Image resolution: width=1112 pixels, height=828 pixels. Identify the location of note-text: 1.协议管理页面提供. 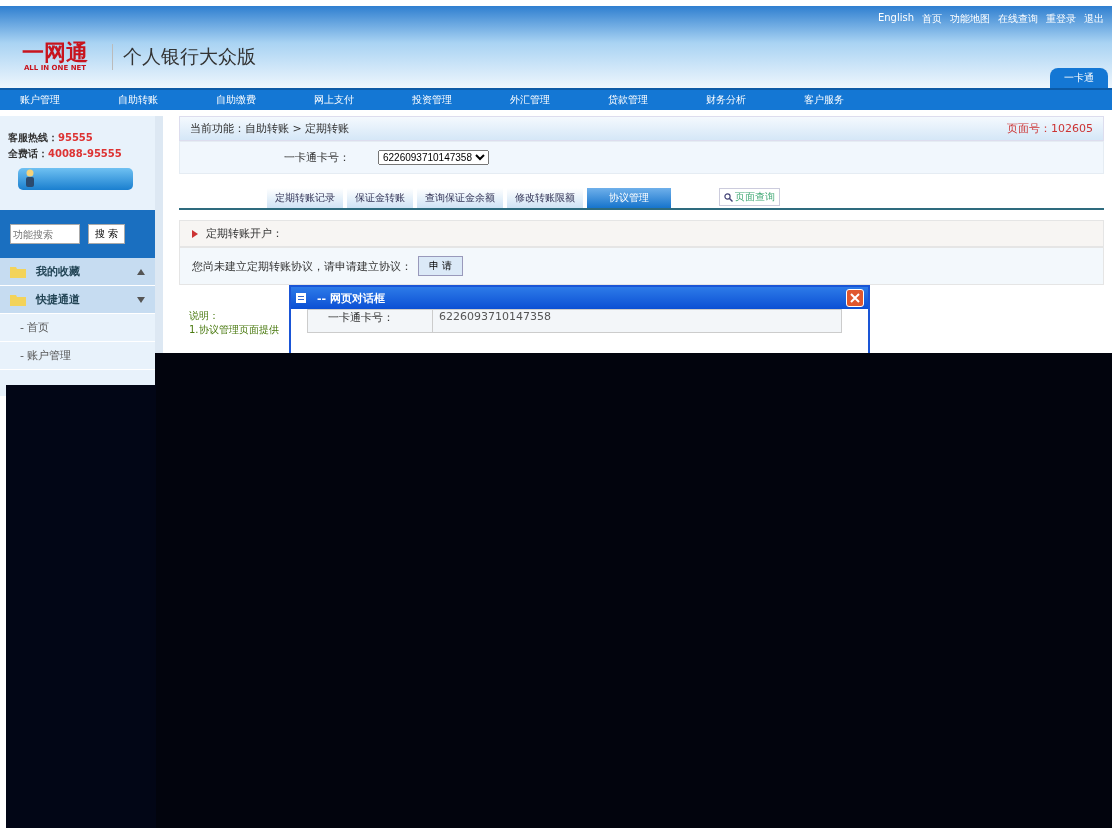
(234, 330).